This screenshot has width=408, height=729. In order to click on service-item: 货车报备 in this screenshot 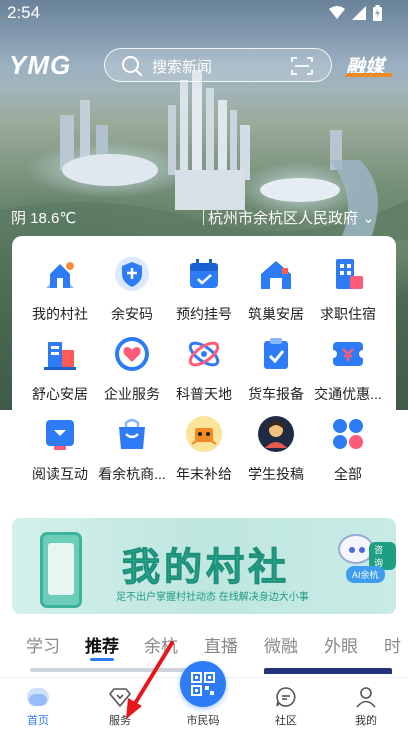, I will do `click(276, 367)`.